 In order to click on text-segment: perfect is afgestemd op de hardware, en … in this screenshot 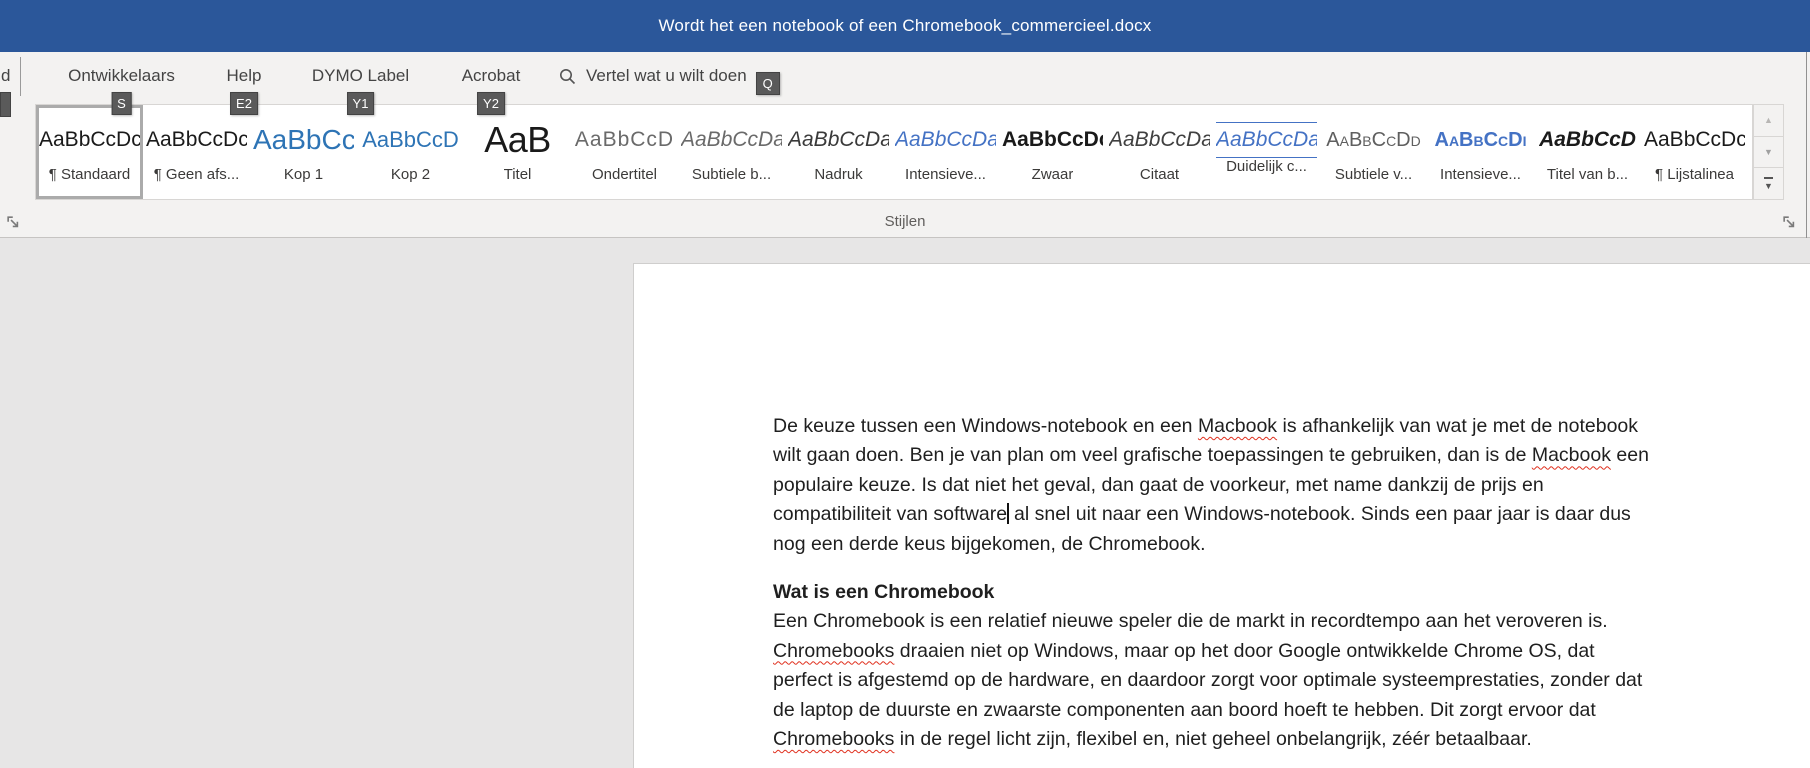, I will do `click(1208, 680)`.